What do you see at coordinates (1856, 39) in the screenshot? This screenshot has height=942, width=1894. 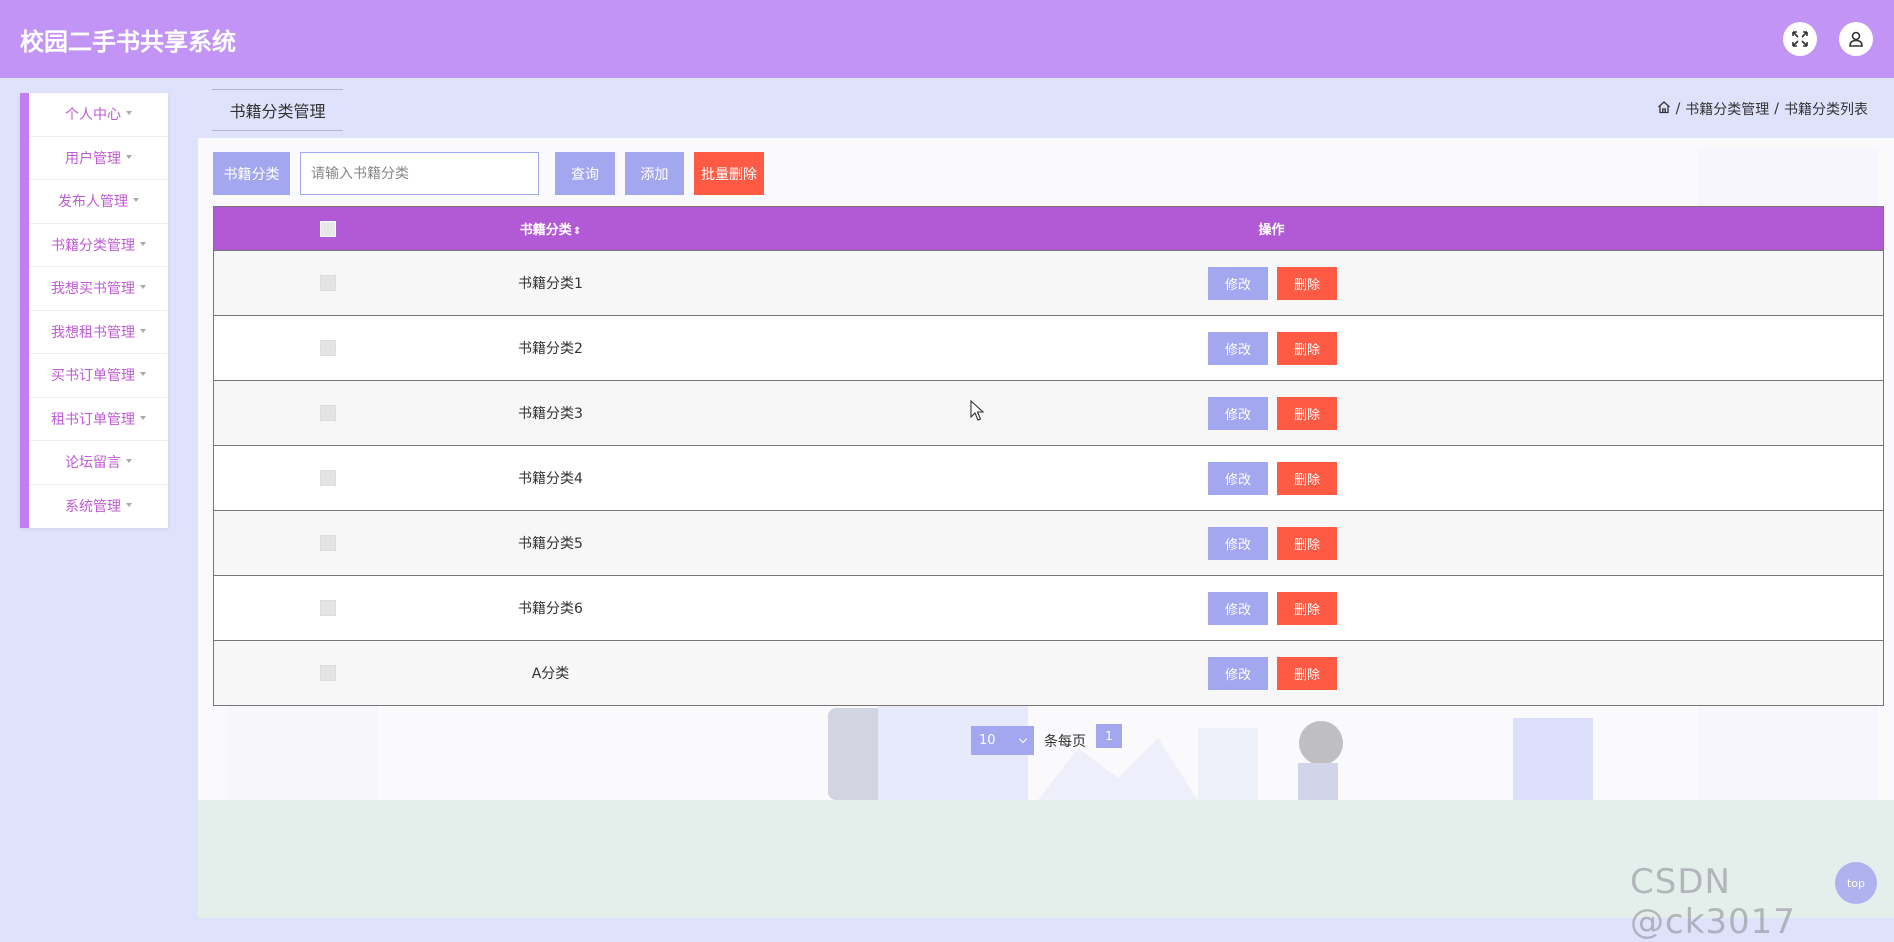 I see `user-icon` at bounding box center [1856, 39].